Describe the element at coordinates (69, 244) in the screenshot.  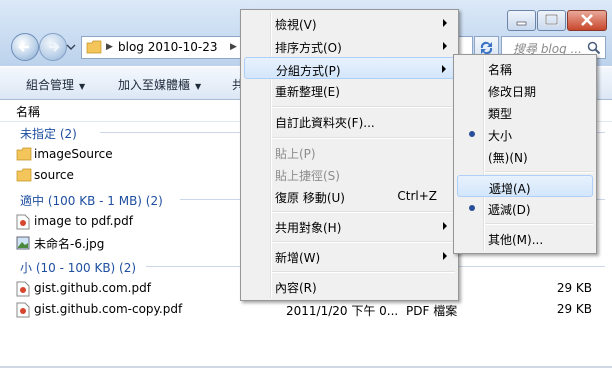
I see `file-name: 未命名-6.jpg` at that location.